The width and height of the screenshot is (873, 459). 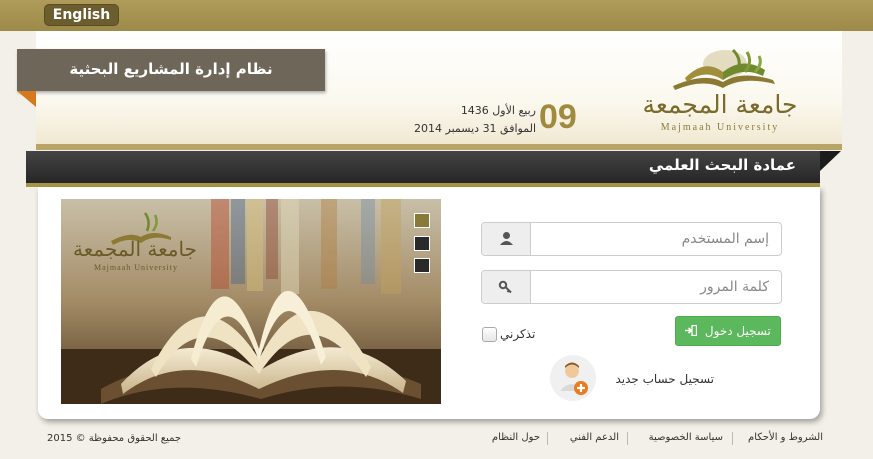 I want to click on english-language-button: English, so click(x=81, y=15).